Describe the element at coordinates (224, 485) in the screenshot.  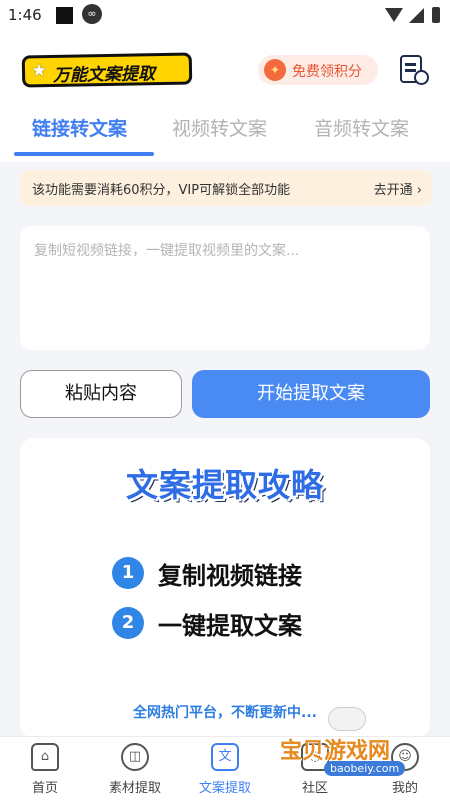
I see `guide-title: 文案提取攻略` at that location.